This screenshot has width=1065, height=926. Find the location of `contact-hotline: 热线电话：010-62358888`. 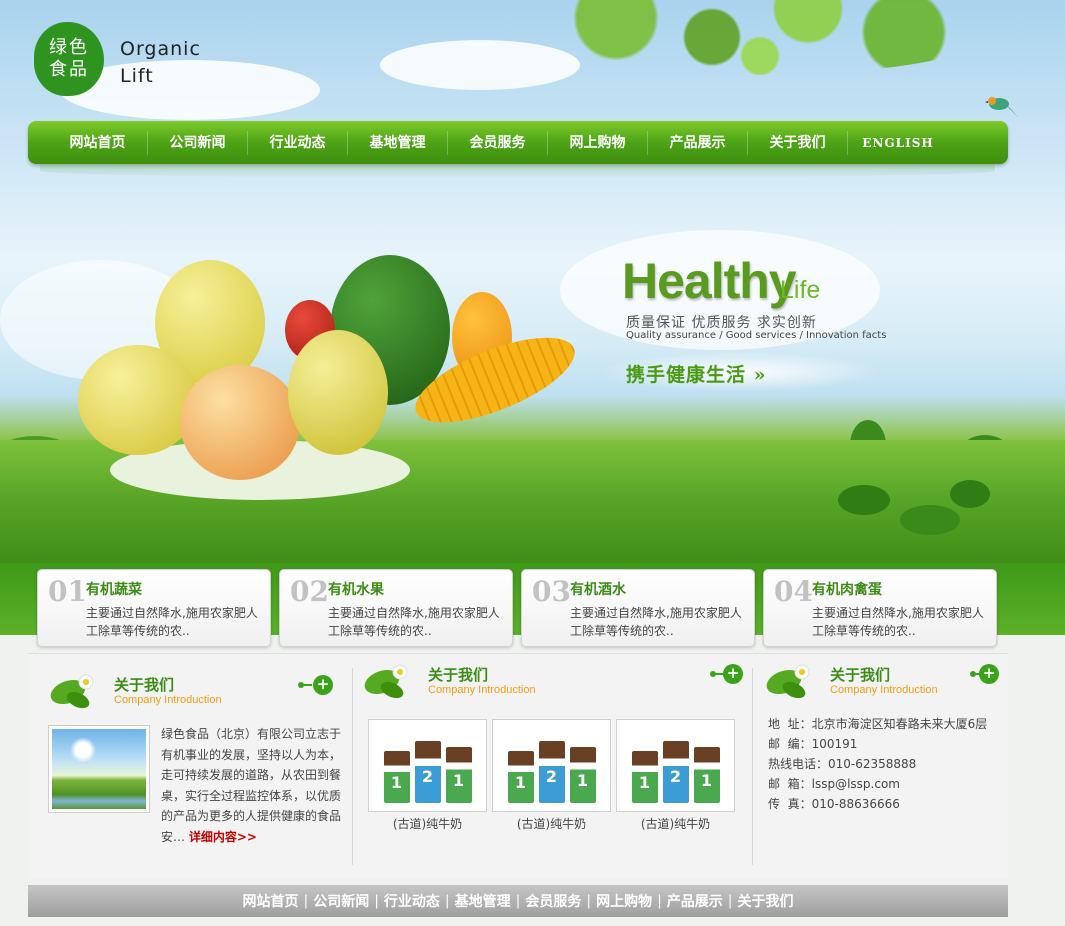

contact-hotline: 热线电话：010-62358888 is located at coordinates (842, 764).